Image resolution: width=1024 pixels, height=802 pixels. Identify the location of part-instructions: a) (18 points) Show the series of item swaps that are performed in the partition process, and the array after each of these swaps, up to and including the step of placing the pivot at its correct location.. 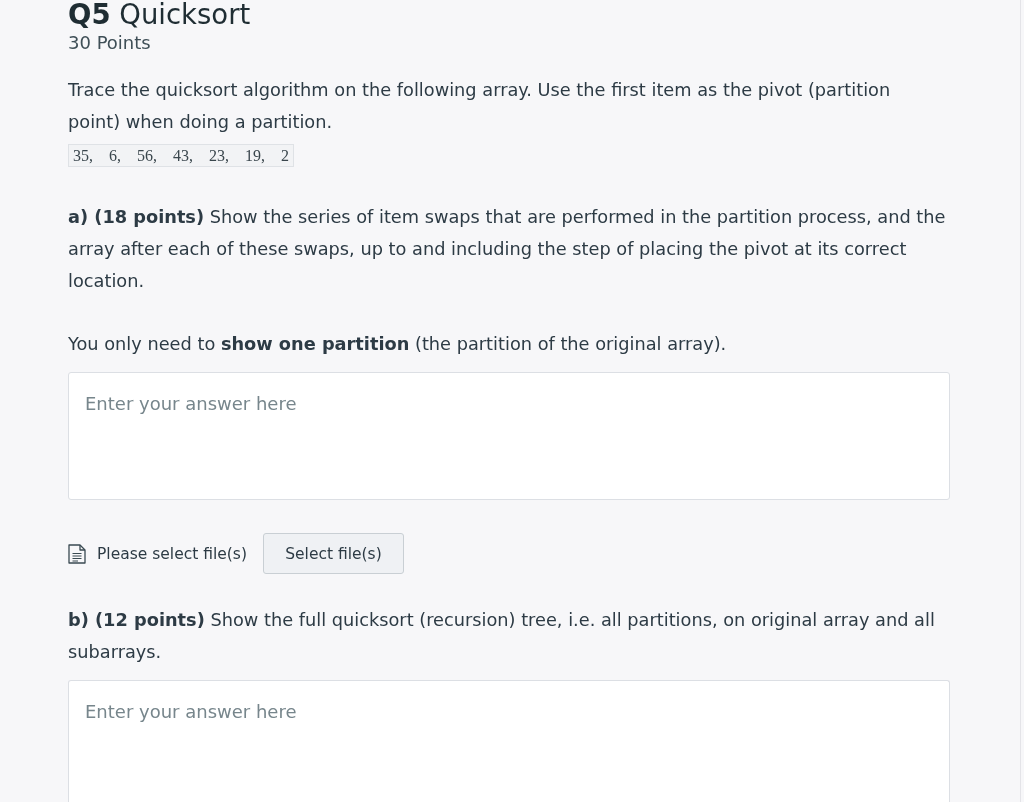
(507, 249).